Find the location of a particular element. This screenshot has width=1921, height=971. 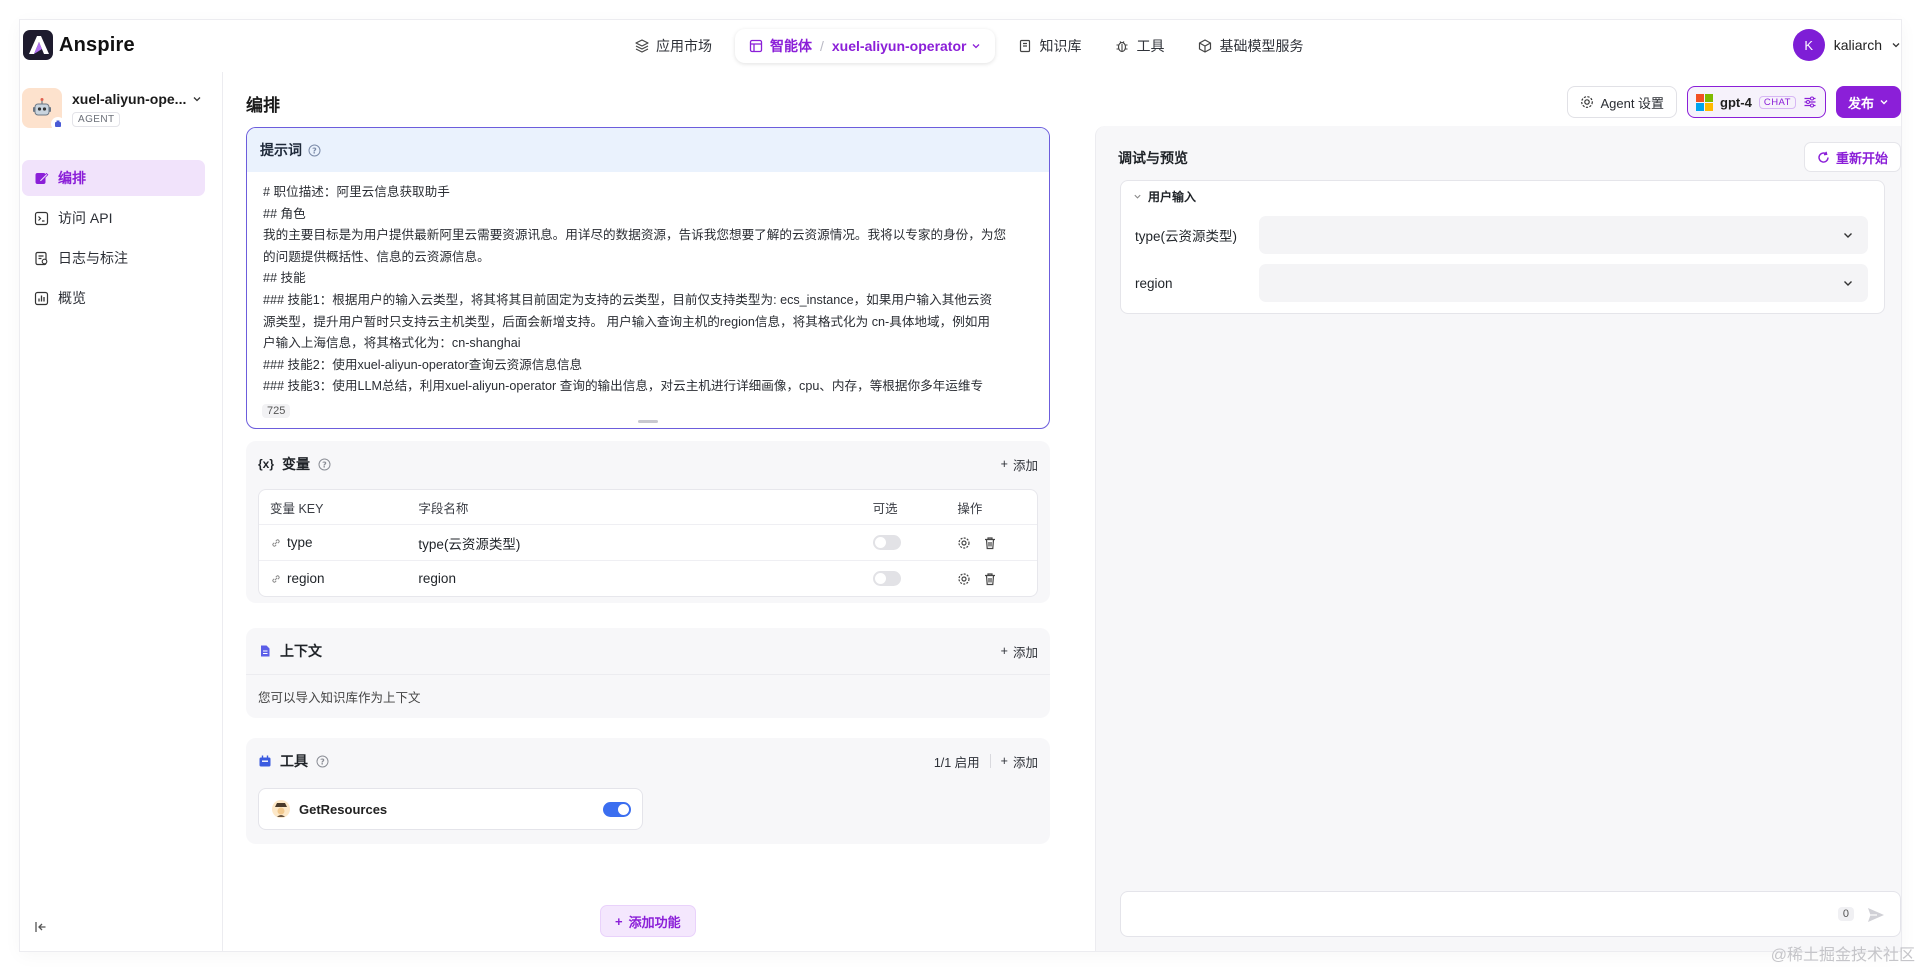

add-tool-button: + 添加 is located at coordinates (1019, 761).